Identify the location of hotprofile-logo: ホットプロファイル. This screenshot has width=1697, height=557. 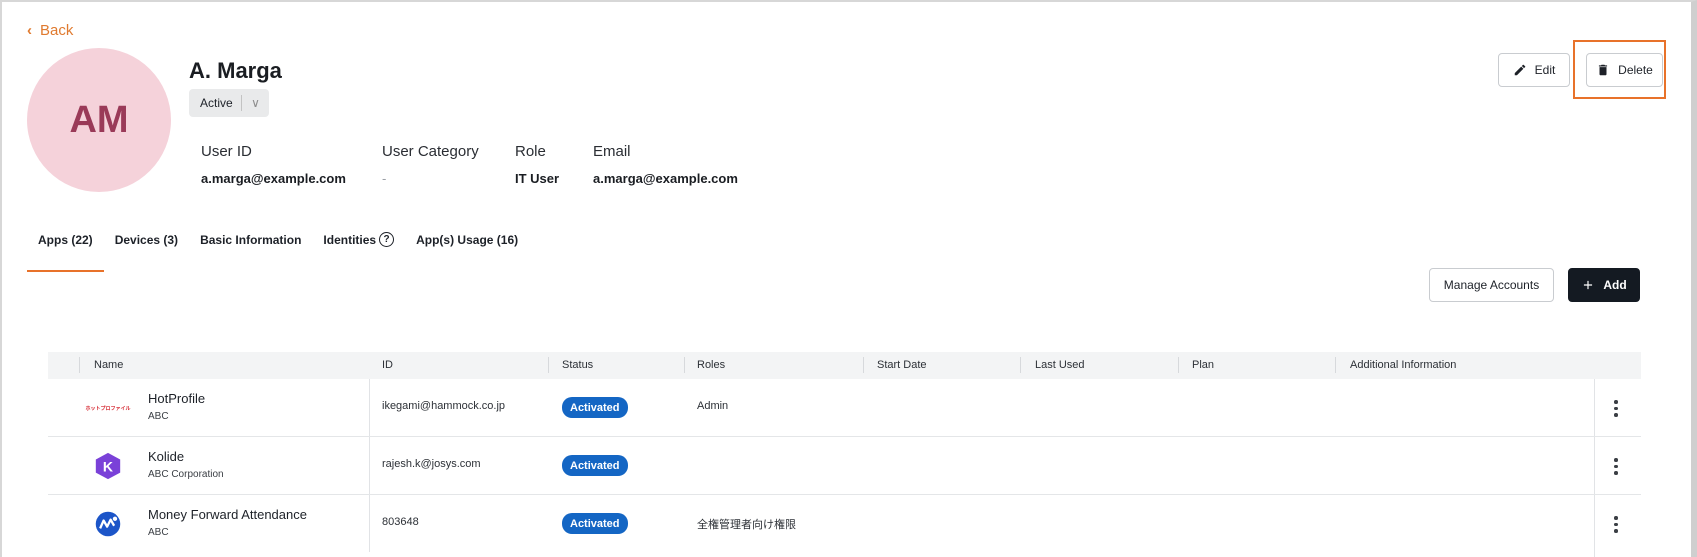
(108, 408).